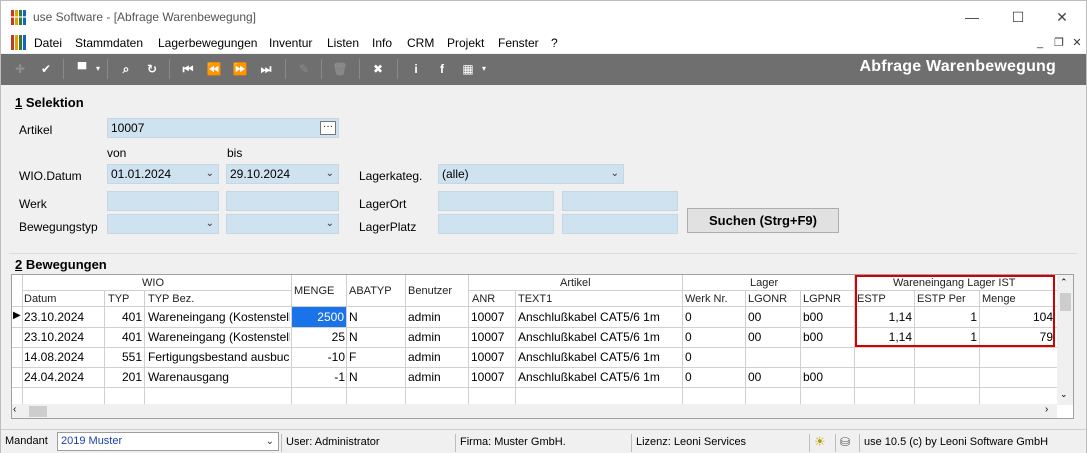 The image size is (1087, 453). Describe the element at coordinates (822, 299) in the screenshot. I see `col-header-lgpnr: LGPNR` at that location.